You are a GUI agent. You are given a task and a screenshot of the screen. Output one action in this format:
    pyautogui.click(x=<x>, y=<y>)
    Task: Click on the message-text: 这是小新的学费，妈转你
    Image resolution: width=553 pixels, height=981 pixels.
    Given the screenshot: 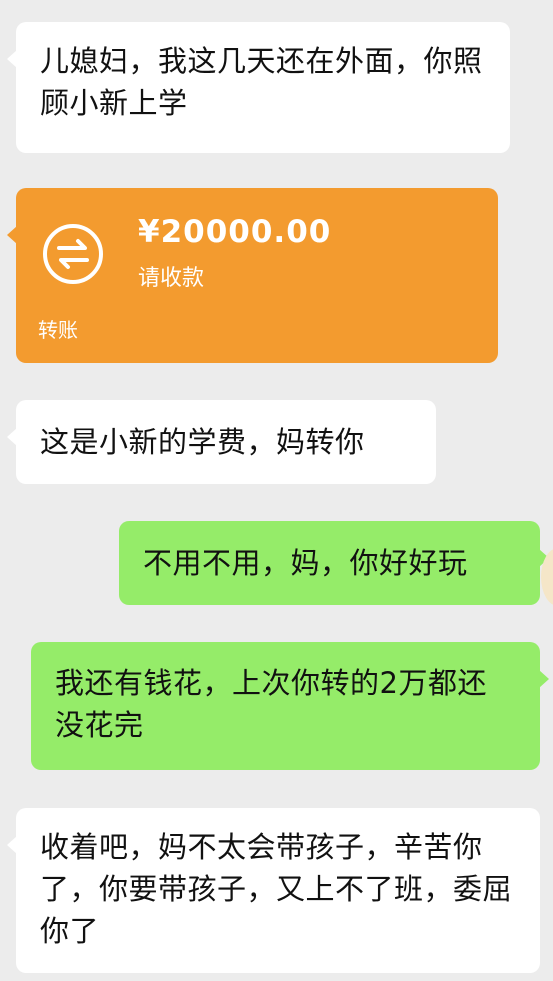 What is the action you would take?
    pyautogui.click(x=202, y=442)
    